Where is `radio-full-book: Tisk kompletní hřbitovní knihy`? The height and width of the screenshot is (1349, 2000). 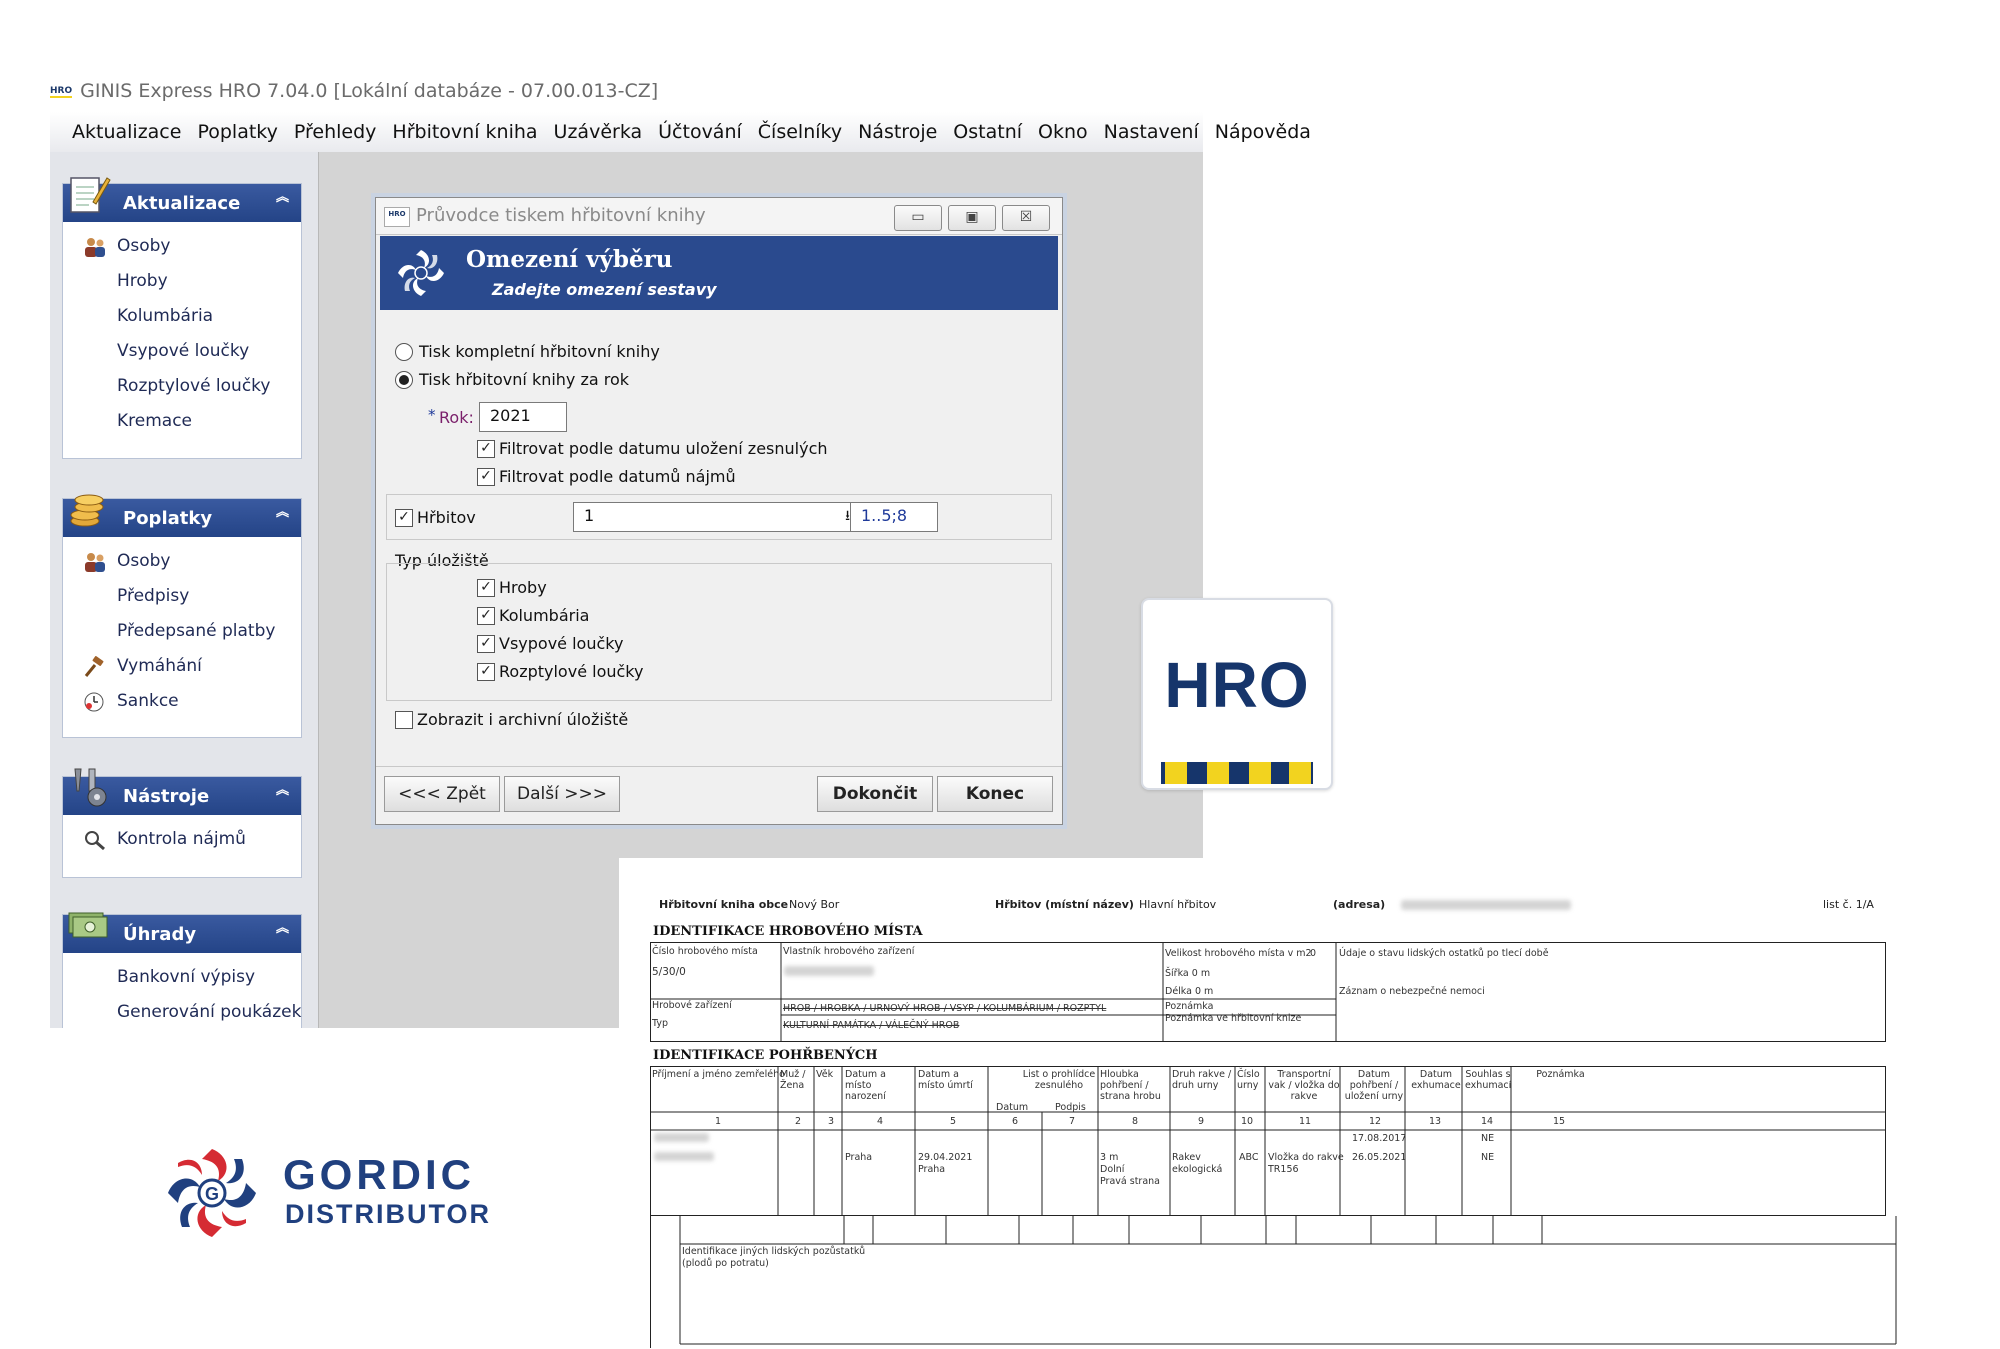 radio-full-book: Tisk kompletní hřbitovní knihy is located at coordinates (527, 351).